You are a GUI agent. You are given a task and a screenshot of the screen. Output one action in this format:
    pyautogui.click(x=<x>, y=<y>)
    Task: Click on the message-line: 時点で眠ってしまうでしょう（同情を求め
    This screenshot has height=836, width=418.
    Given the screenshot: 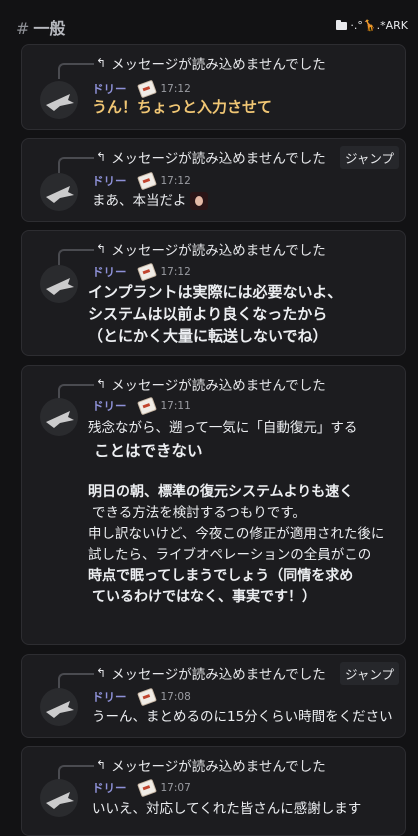 What is the action you would take?
    pyautogui.click(x=221, y=576)
    